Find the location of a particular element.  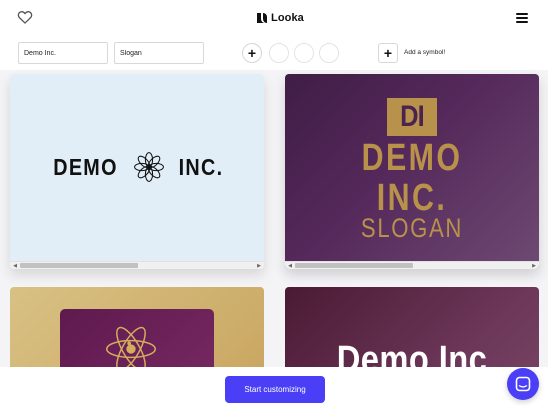

logo-line-demo: DEMO is located at coordinates (412, 158).